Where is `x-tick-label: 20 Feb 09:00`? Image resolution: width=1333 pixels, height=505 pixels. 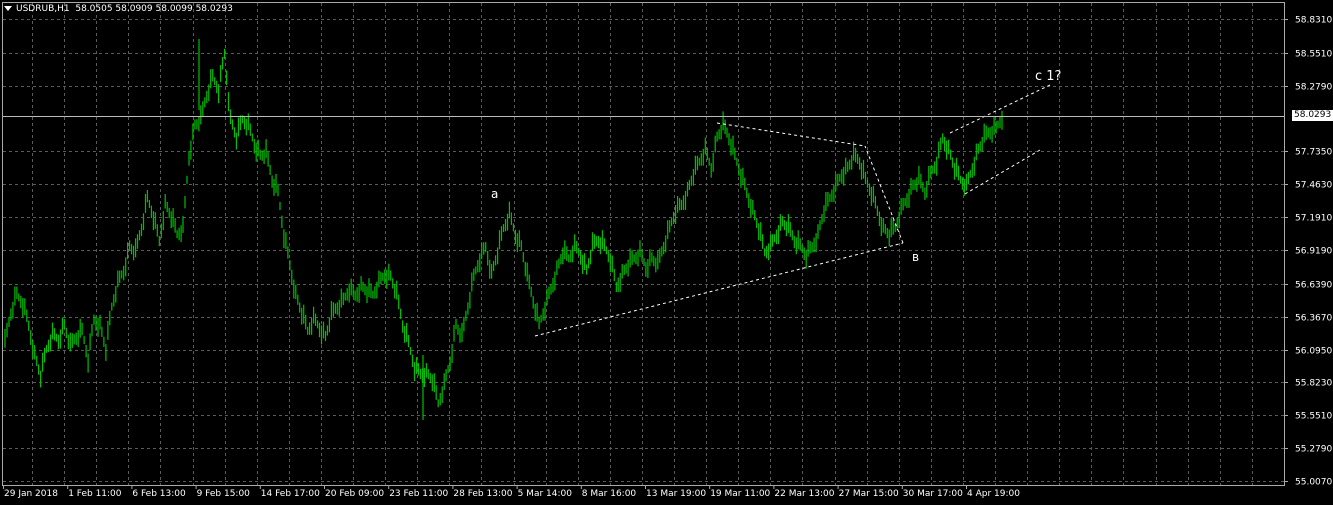
x-tick-label: 20 Feb 09:00 is located at coordinates (354, 494).